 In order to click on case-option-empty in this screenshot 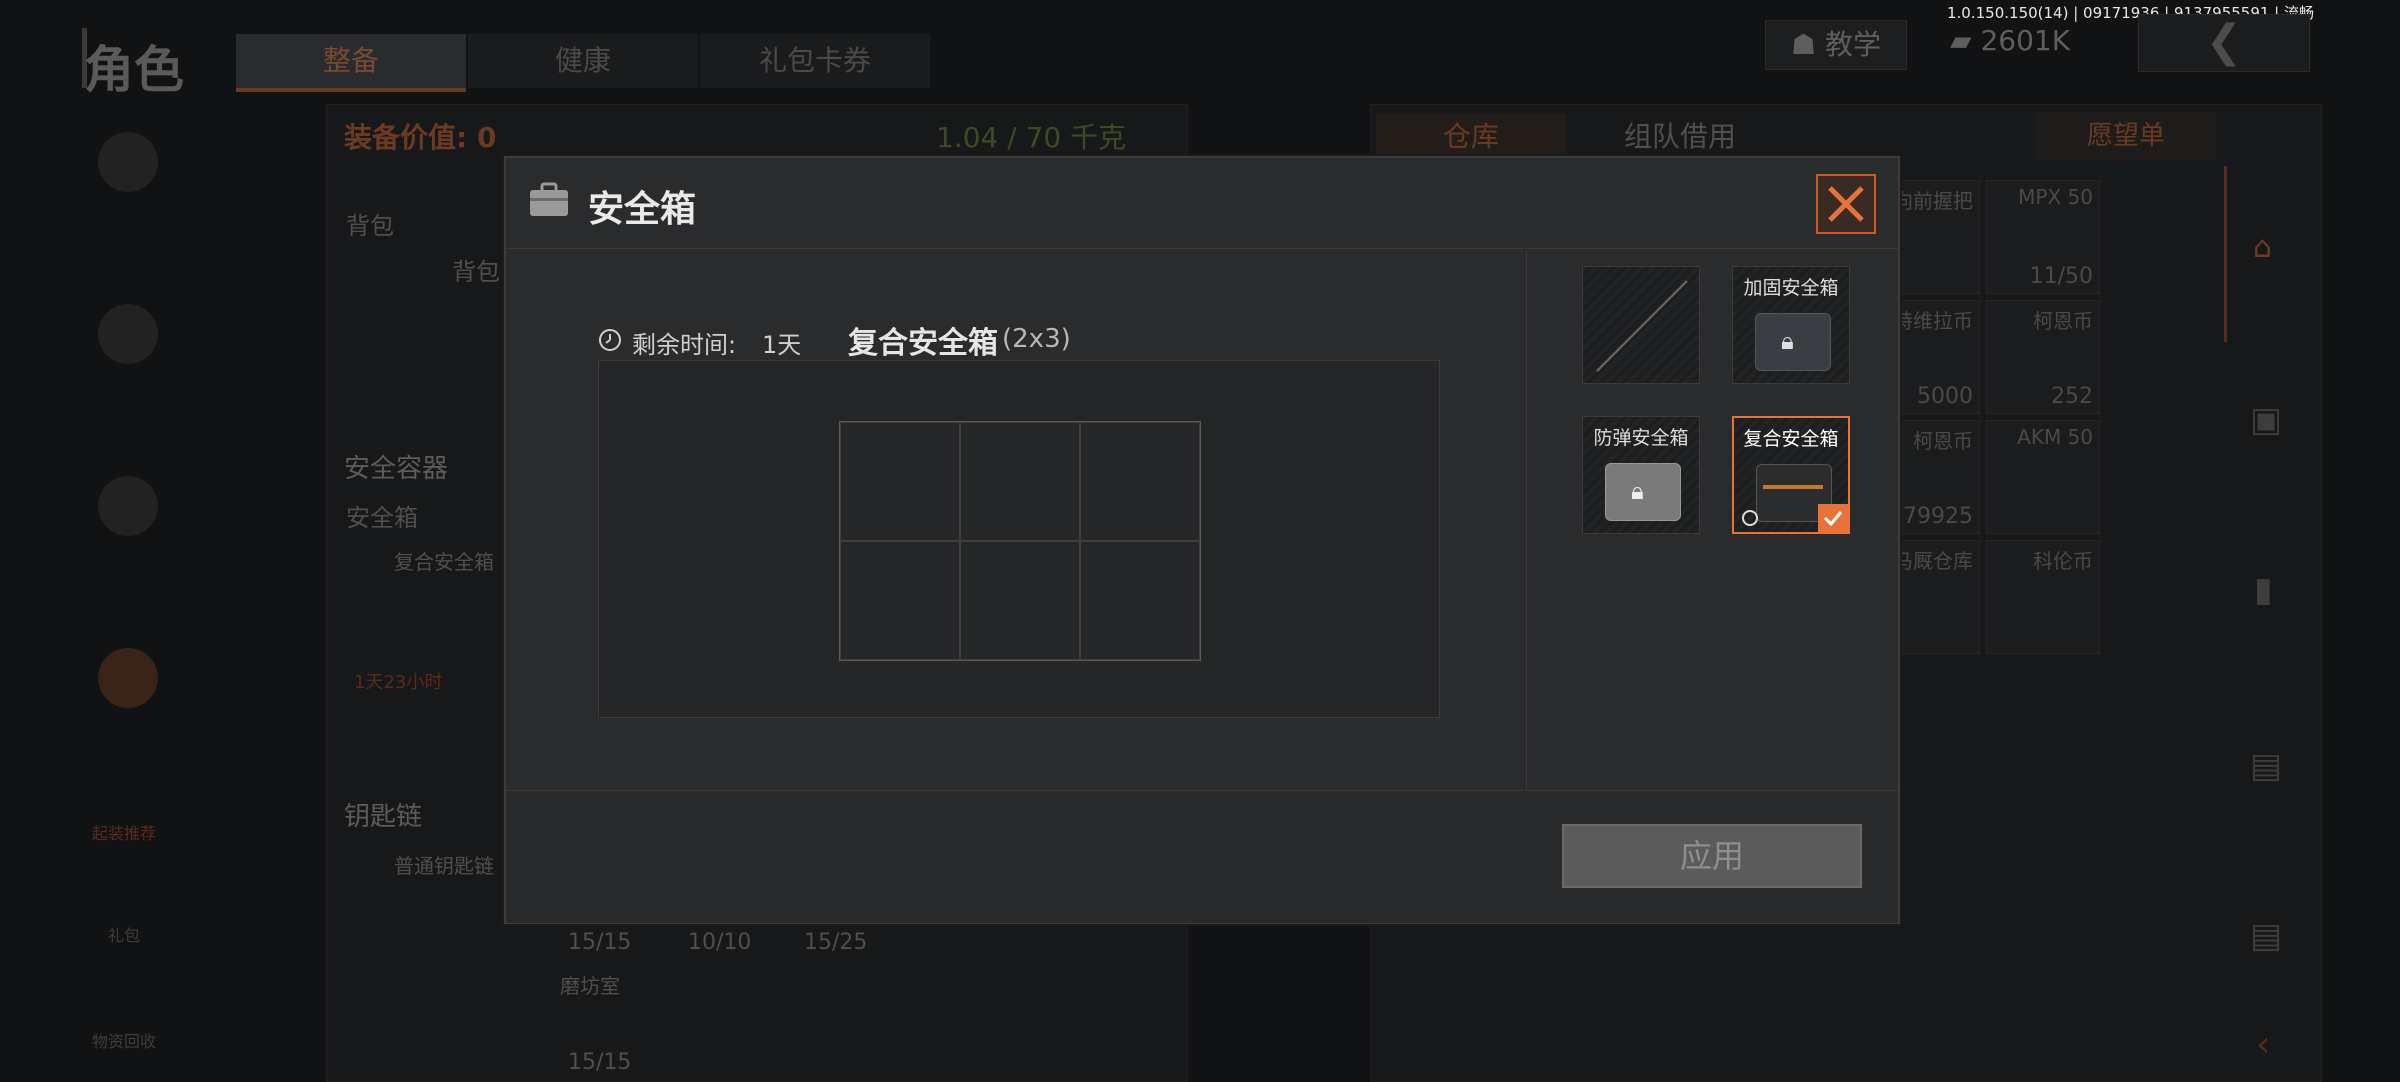, I will do `click(1641, 325)`.